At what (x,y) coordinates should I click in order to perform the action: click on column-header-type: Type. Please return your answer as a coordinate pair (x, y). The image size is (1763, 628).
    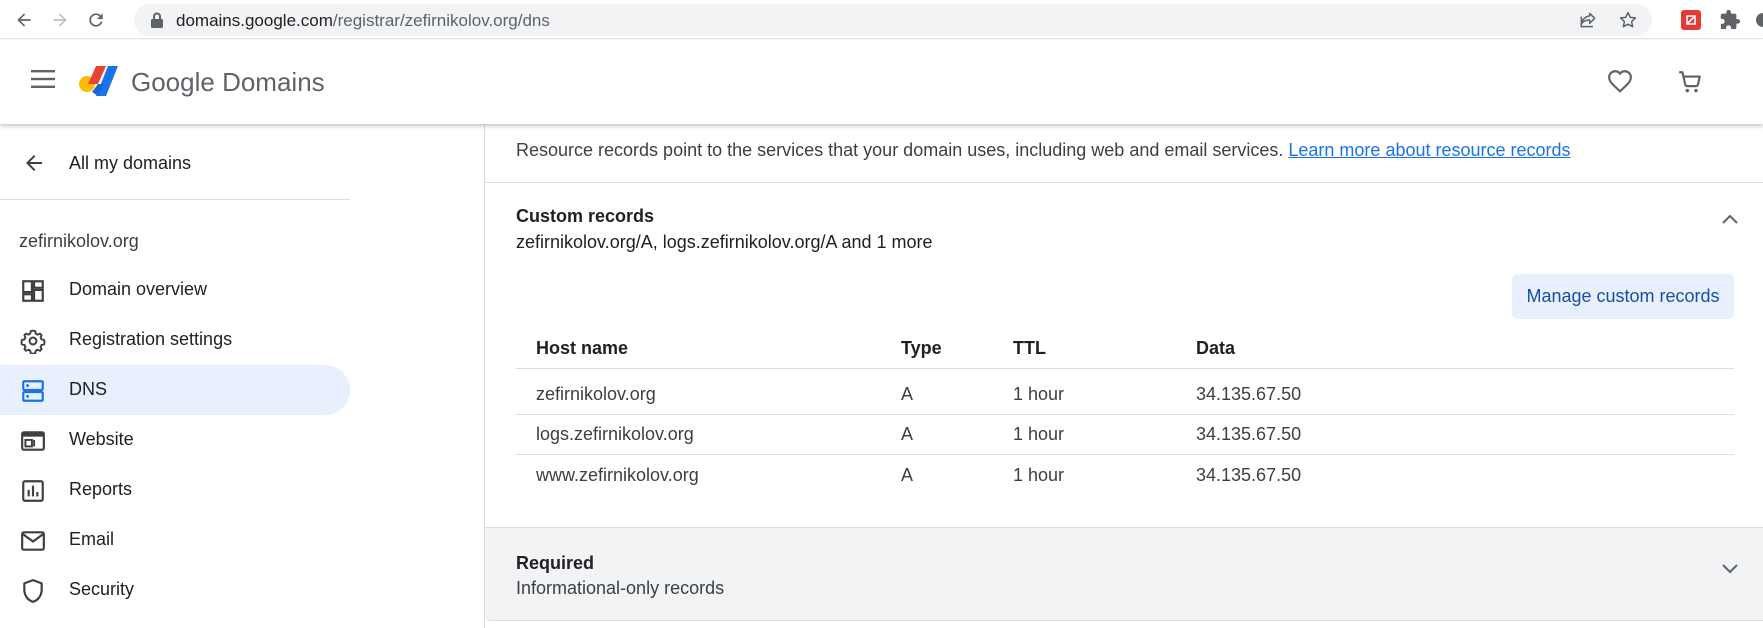
    Looking at the image, I should click on (921, 348).